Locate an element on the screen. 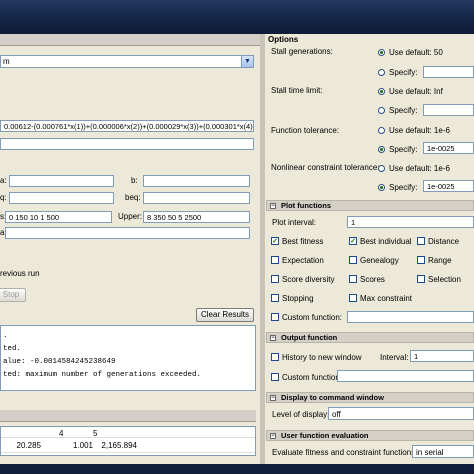  history-checkbox is located at coordinates (275, 357).